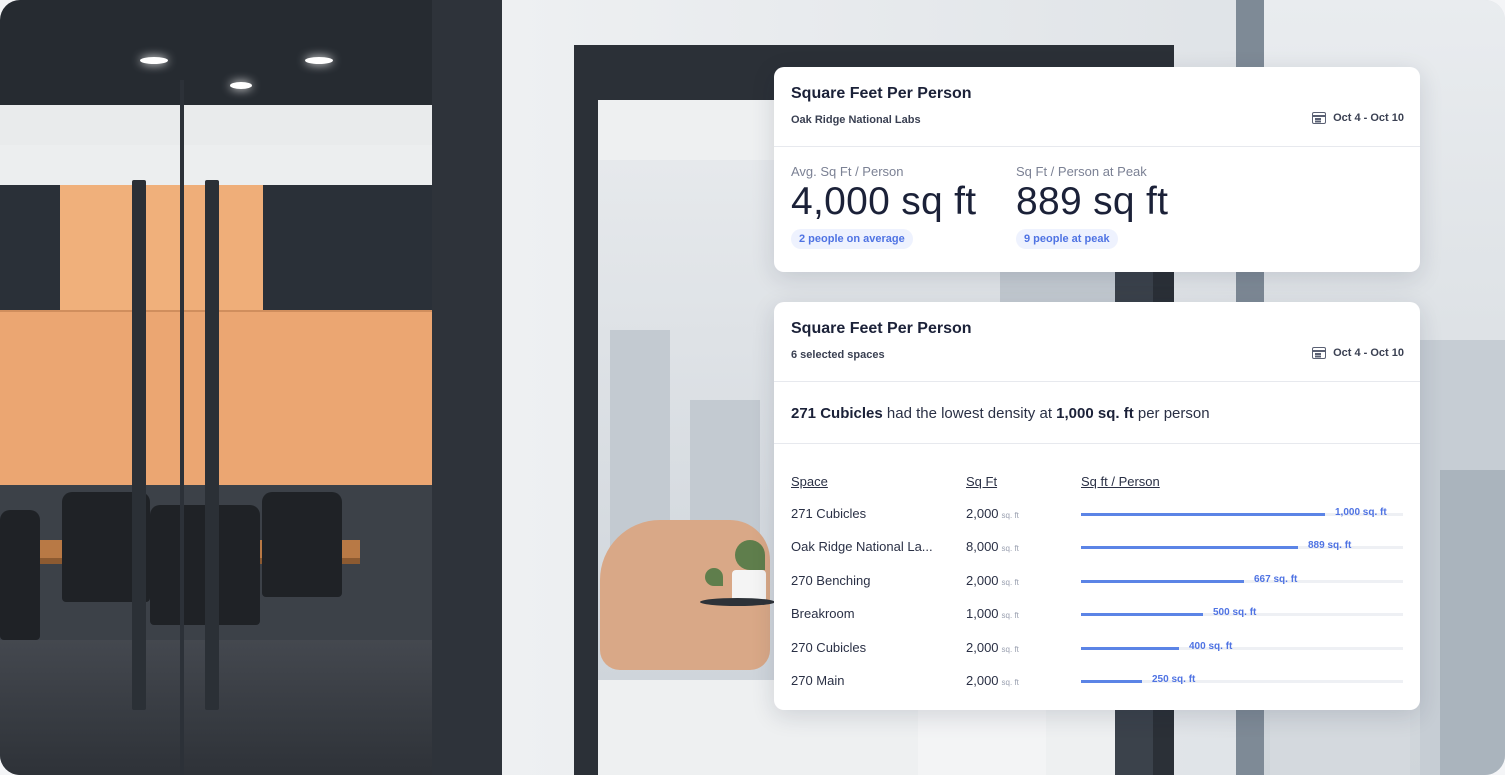  Describe the element at coordinates (823, 614) in the screenshot. I see `row-space-name: Breakroom` at that location.